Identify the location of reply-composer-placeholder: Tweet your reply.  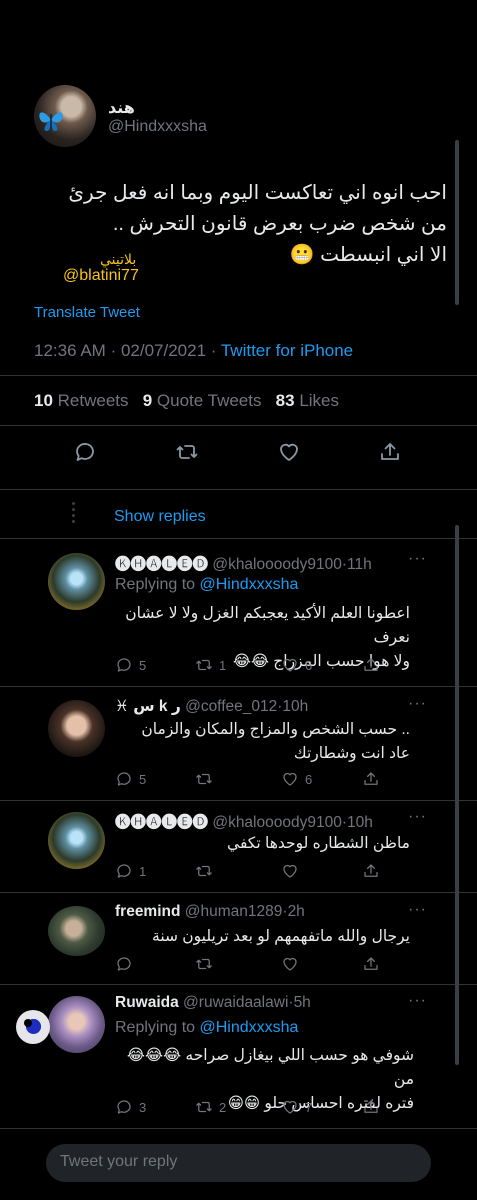
(118, 1162).